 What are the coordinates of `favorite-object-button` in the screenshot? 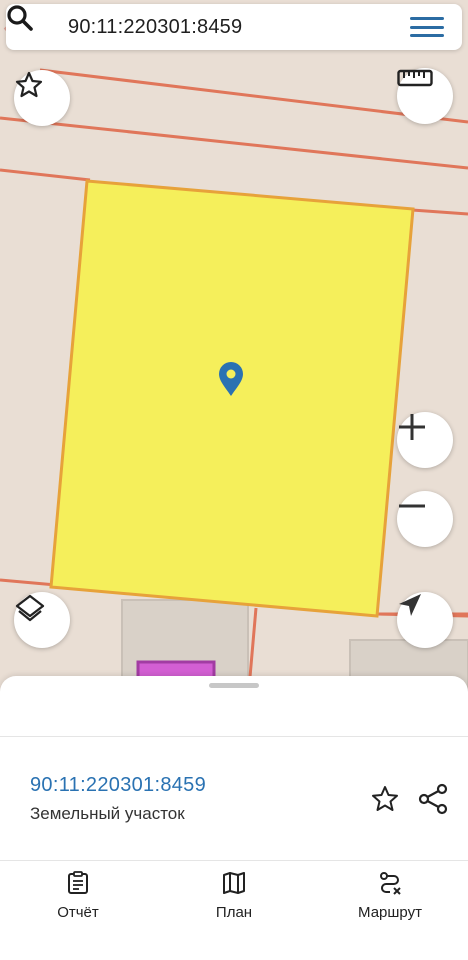 It's located at (385, 799).